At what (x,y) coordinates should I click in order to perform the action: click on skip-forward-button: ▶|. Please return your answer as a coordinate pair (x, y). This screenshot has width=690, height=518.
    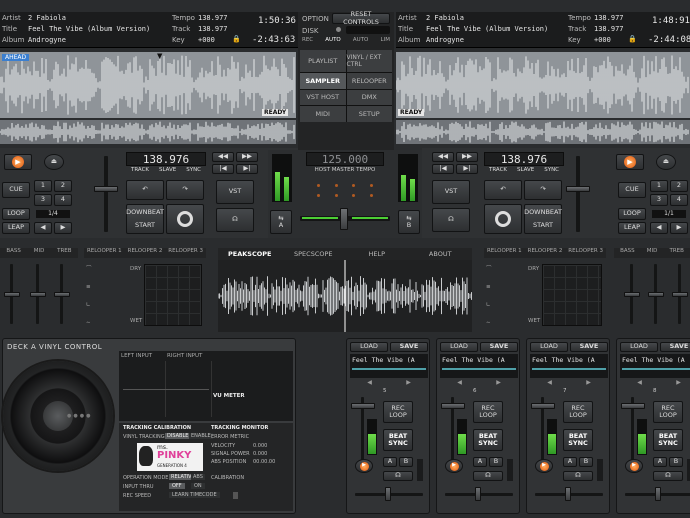
    Looking at the image, I should click on (247, 169).